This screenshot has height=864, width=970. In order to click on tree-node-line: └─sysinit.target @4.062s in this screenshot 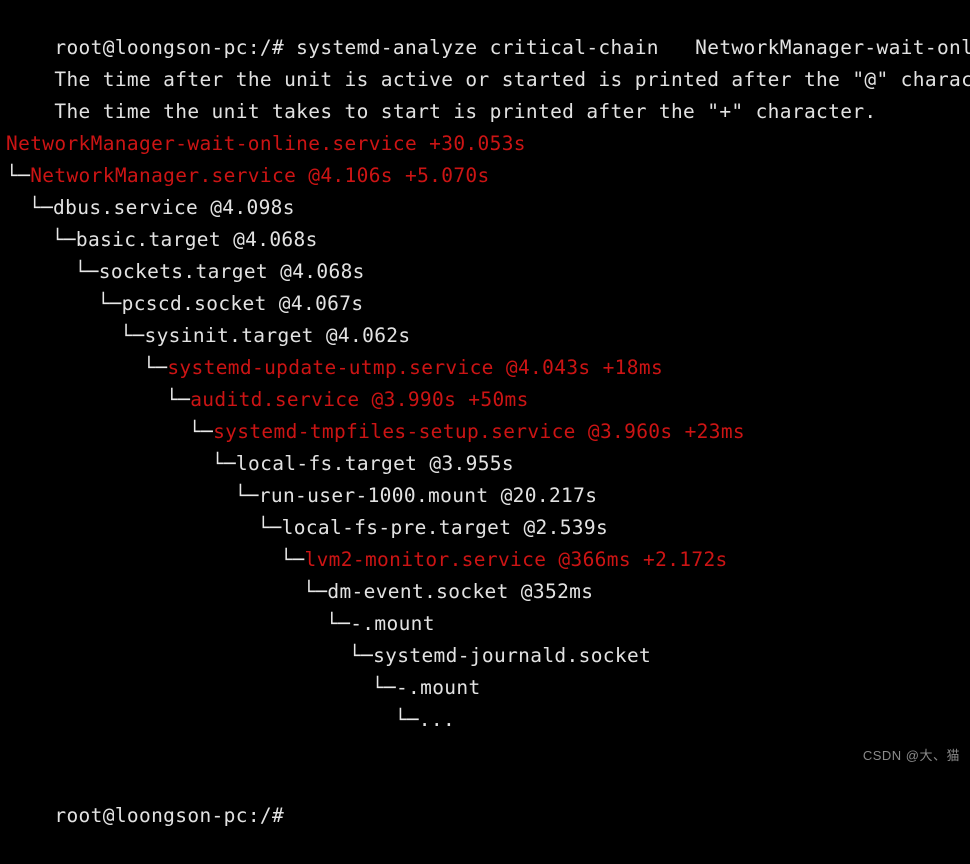, I will do `click(485, 336)`.